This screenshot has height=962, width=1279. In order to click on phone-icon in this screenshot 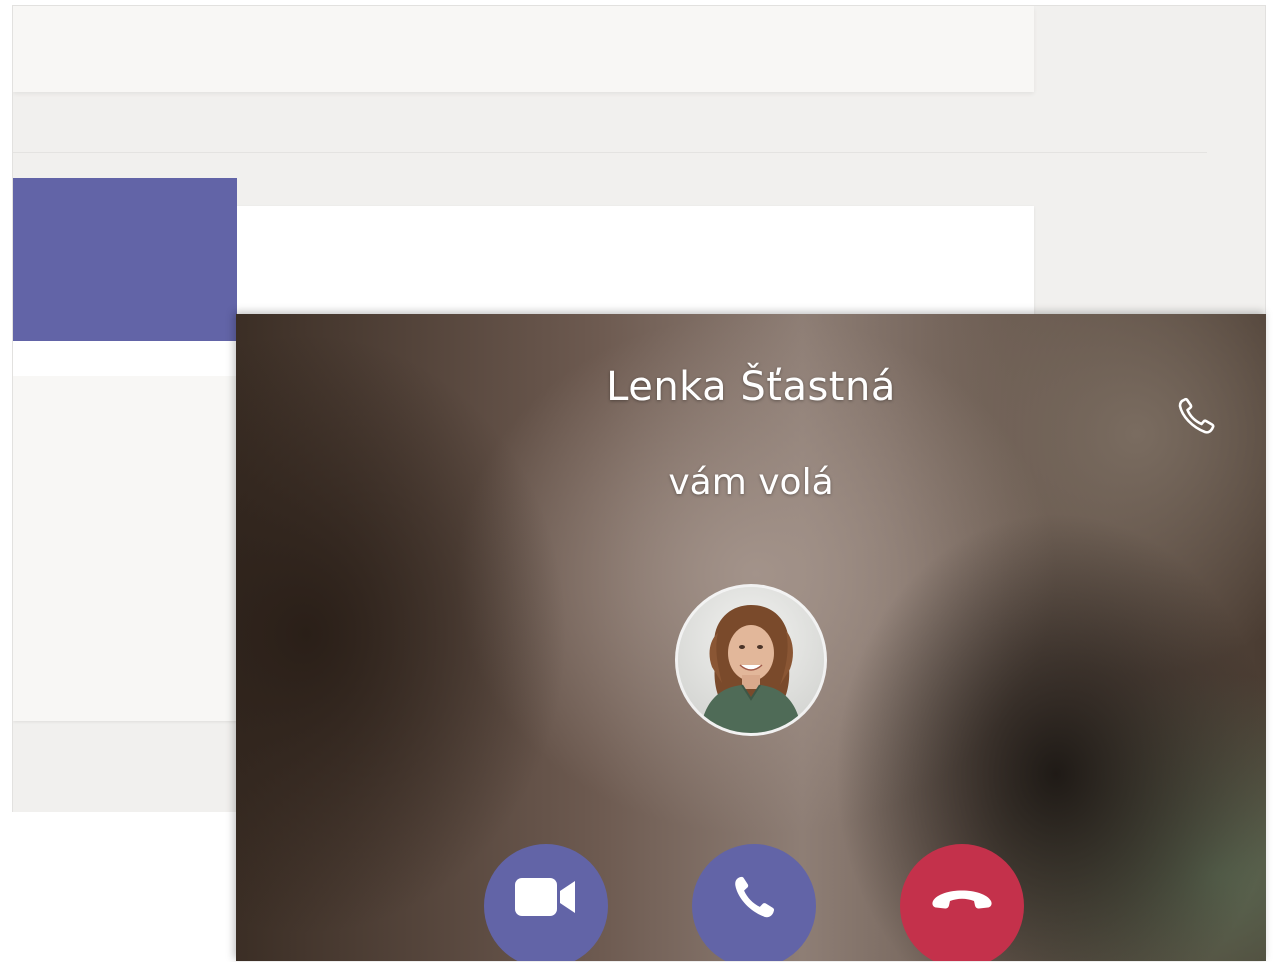, I will do `click(754, 902)`.